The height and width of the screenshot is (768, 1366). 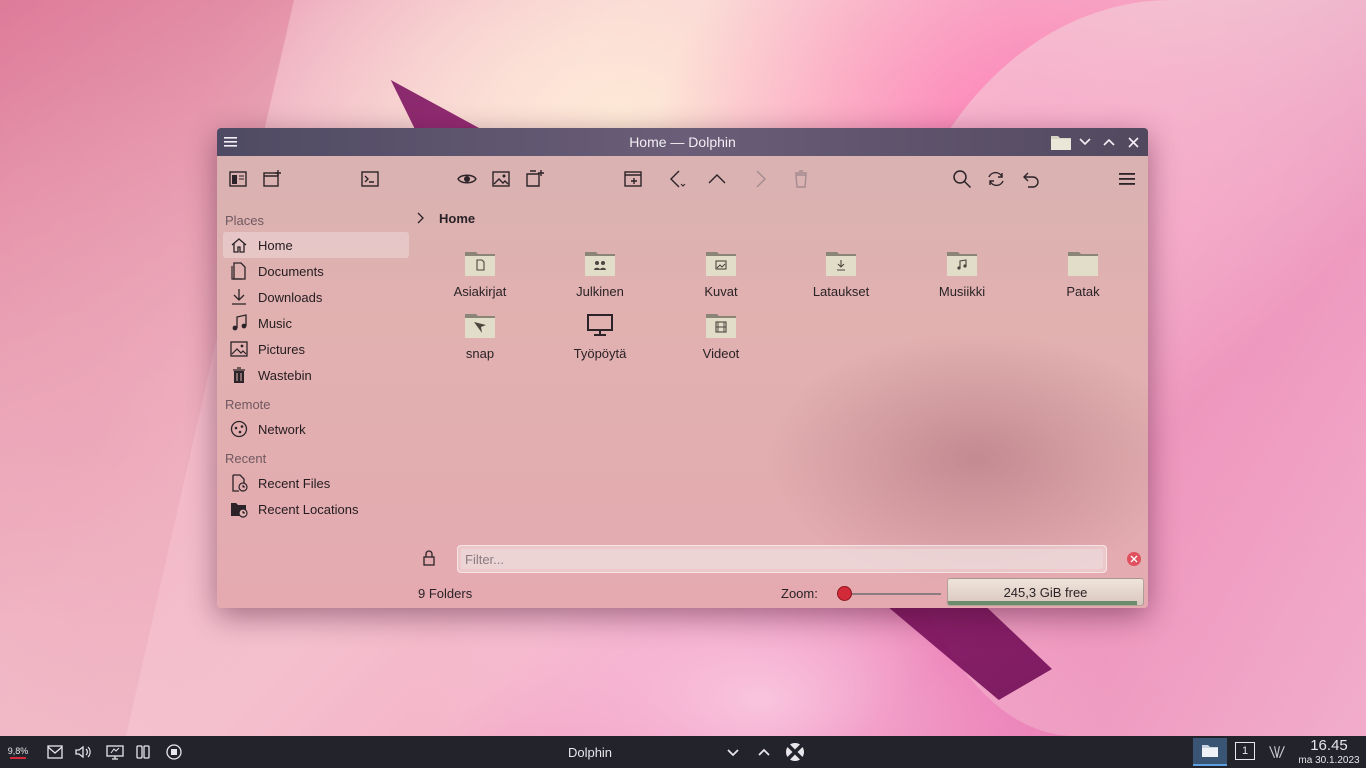 What do you see at coordinates (962, 275) in the screenshot?
I see `folder-item: Musiikki` at bounding box center [962, 275].